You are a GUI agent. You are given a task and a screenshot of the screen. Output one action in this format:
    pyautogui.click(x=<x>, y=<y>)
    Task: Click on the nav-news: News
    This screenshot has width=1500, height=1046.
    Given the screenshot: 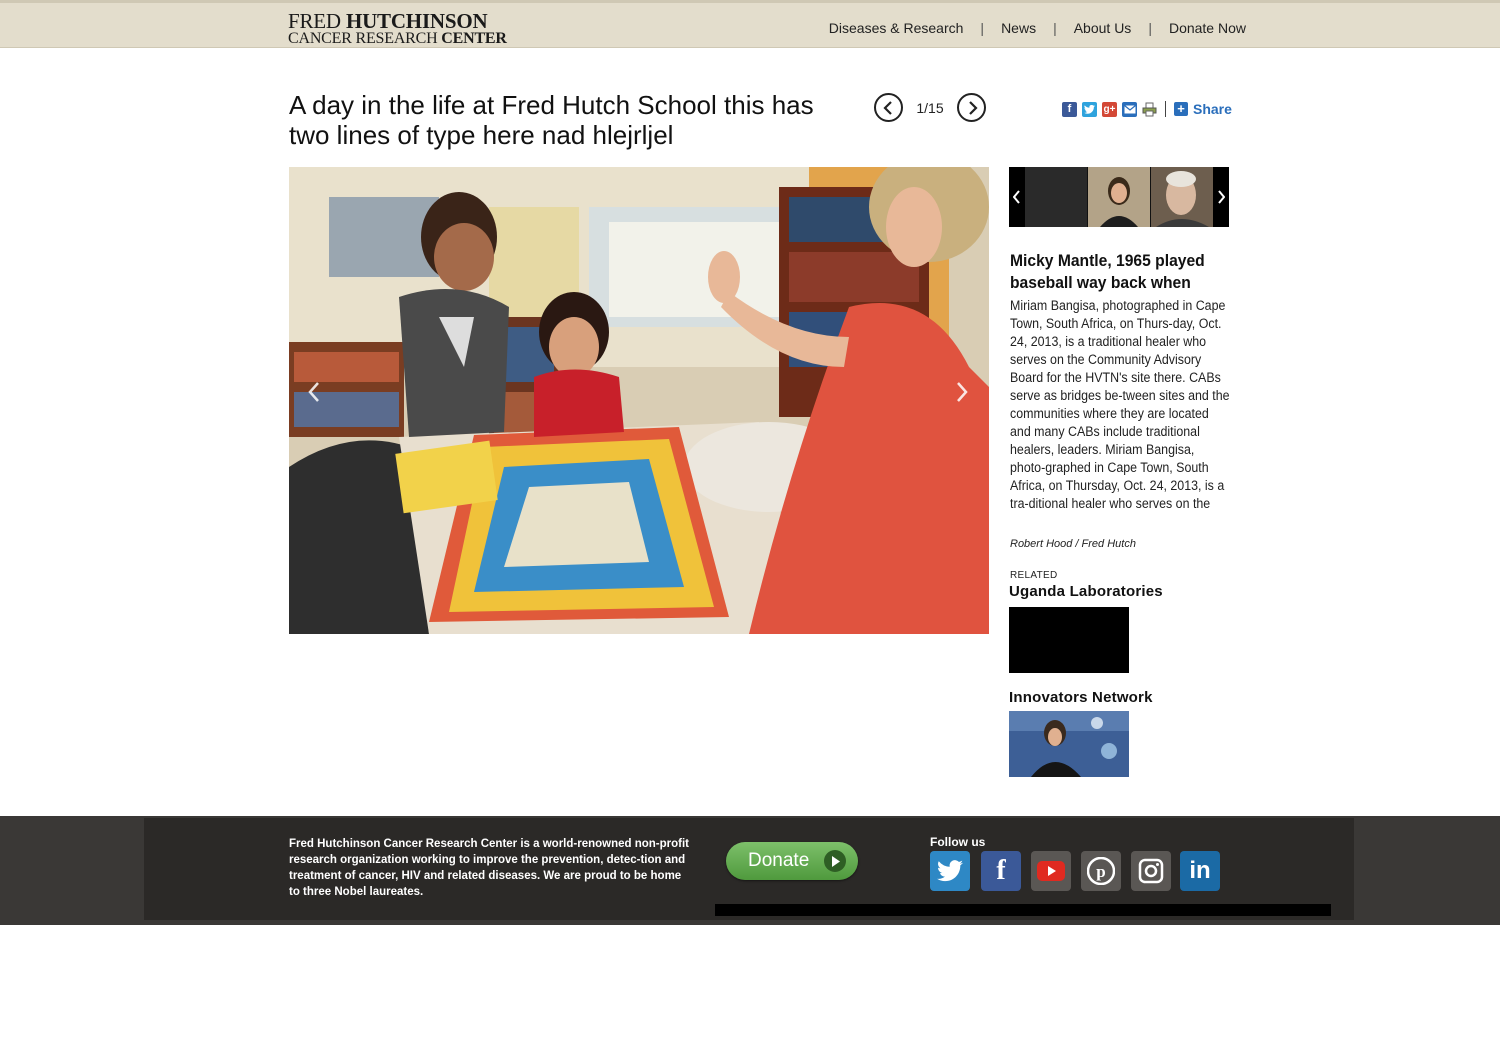 What is the action you would take?
    pyautogui.click(x=1018, y=28)
    